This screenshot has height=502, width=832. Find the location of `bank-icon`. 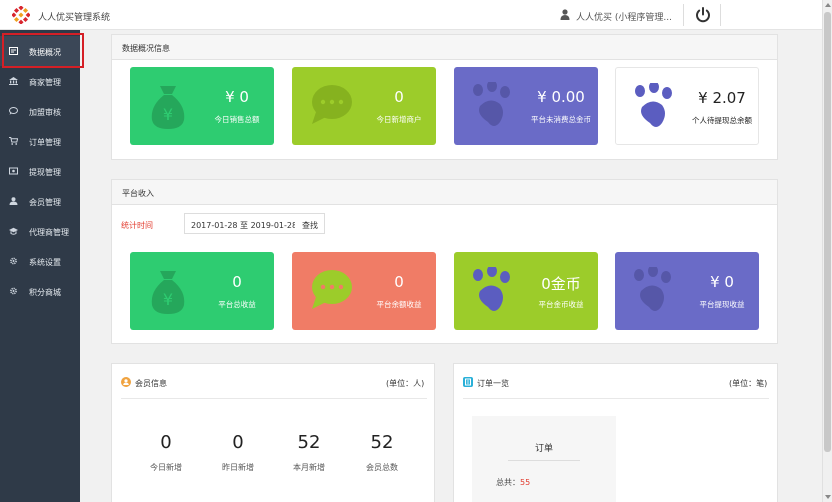

bank-icon is located at coordinates (13, 81).